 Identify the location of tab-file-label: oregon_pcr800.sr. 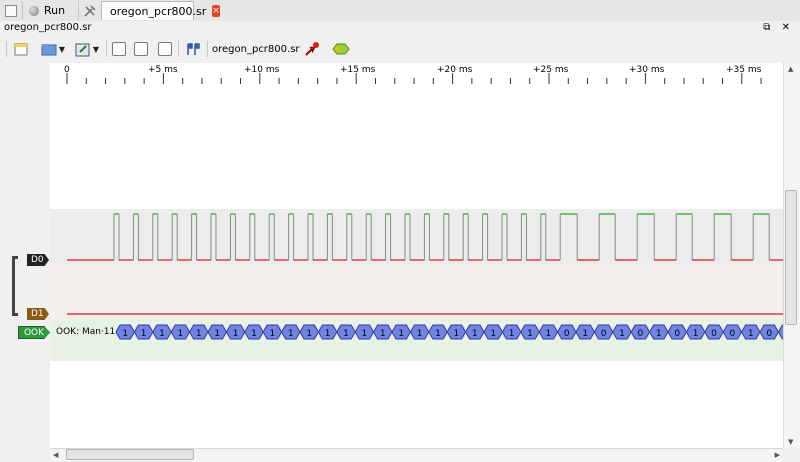
(158, 11).